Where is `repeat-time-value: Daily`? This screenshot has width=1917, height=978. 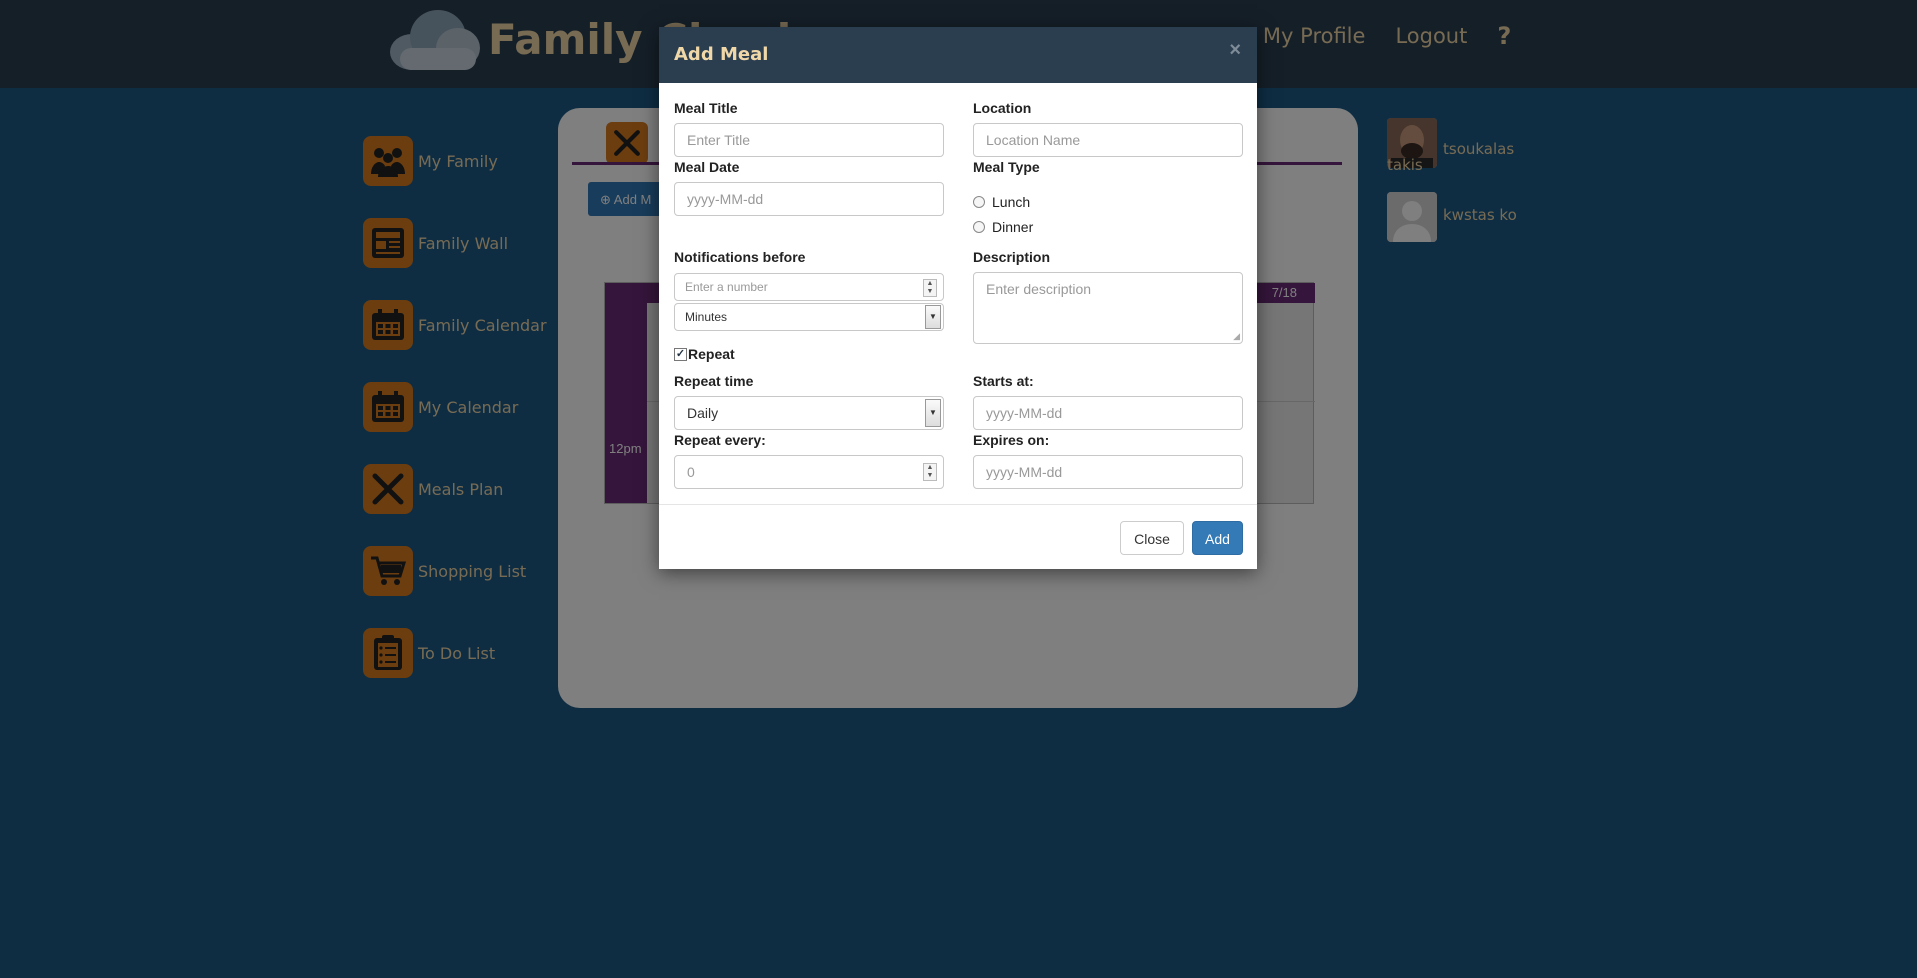 repeat-time-value: Daily is located at coordinates (703, 413).